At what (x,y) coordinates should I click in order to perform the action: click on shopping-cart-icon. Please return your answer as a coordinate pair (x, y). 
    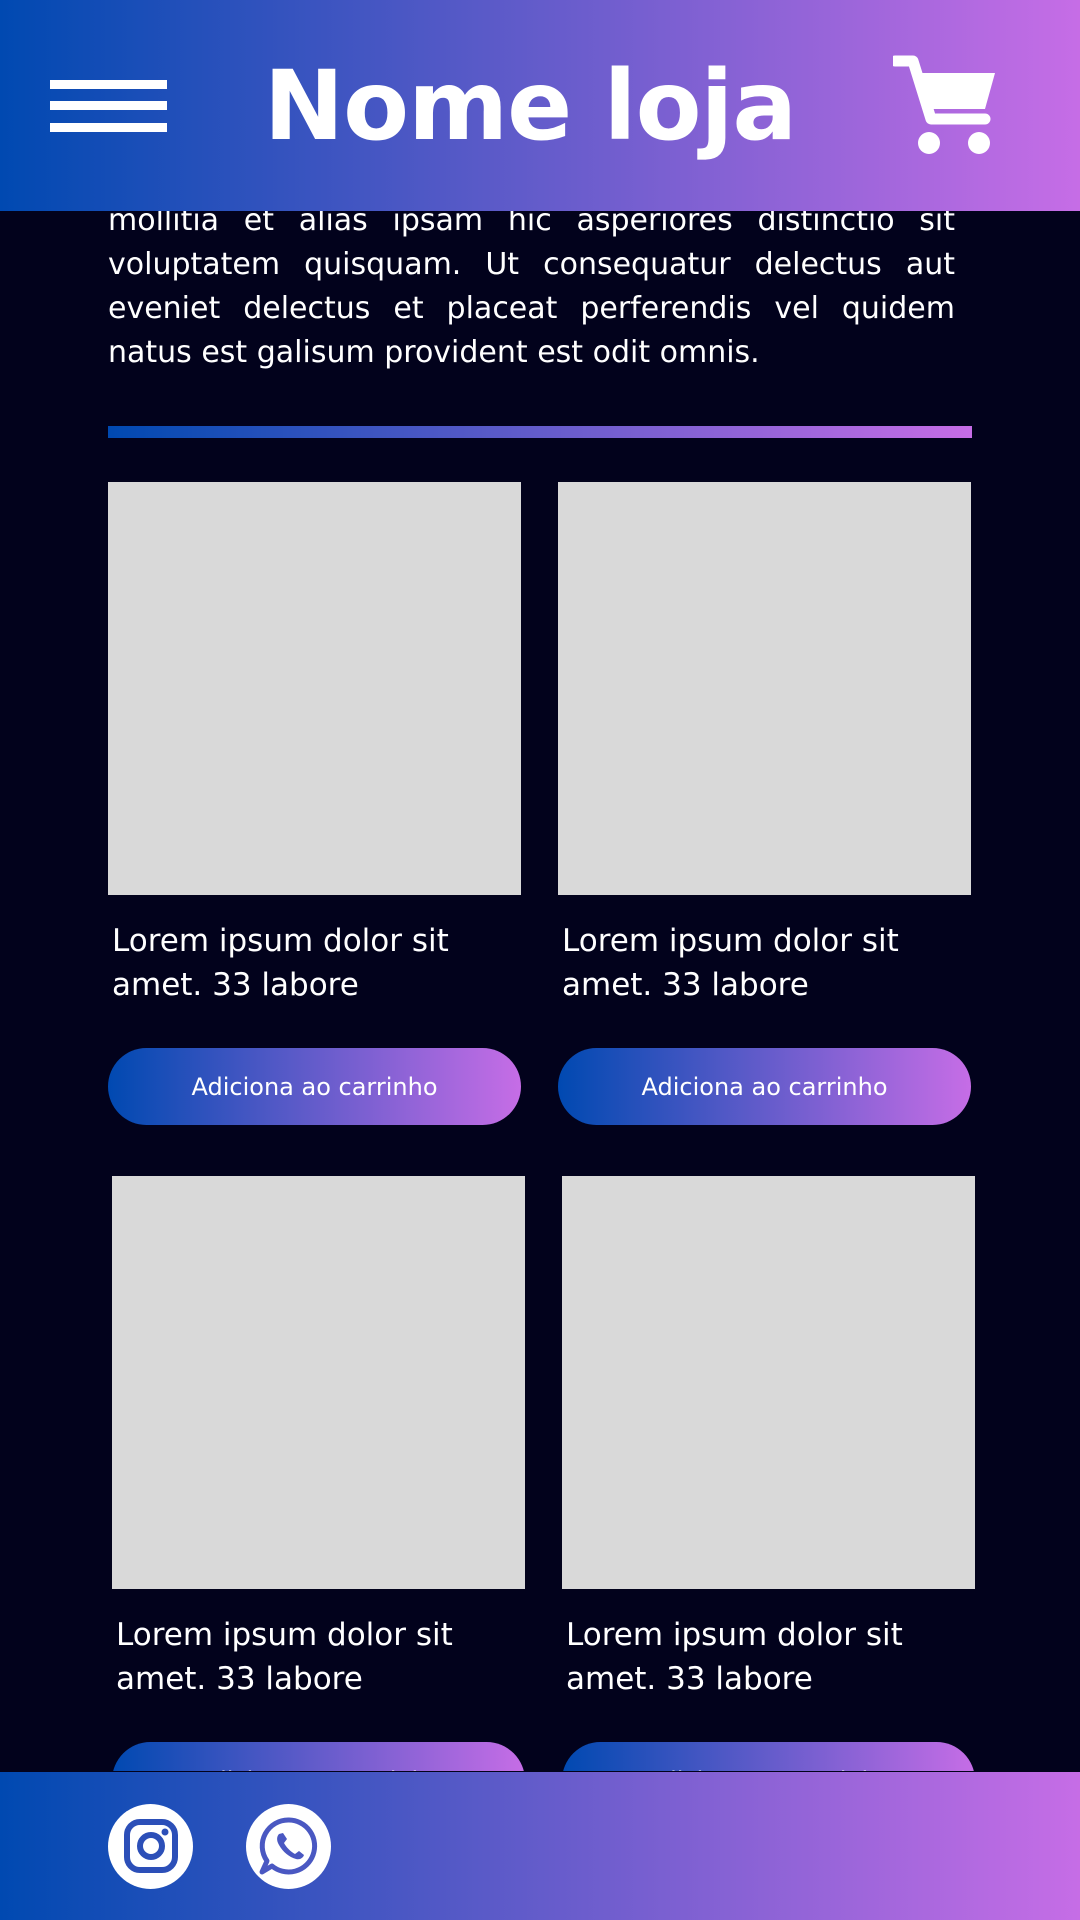
    Looking at the image, I should click on (942, 104).